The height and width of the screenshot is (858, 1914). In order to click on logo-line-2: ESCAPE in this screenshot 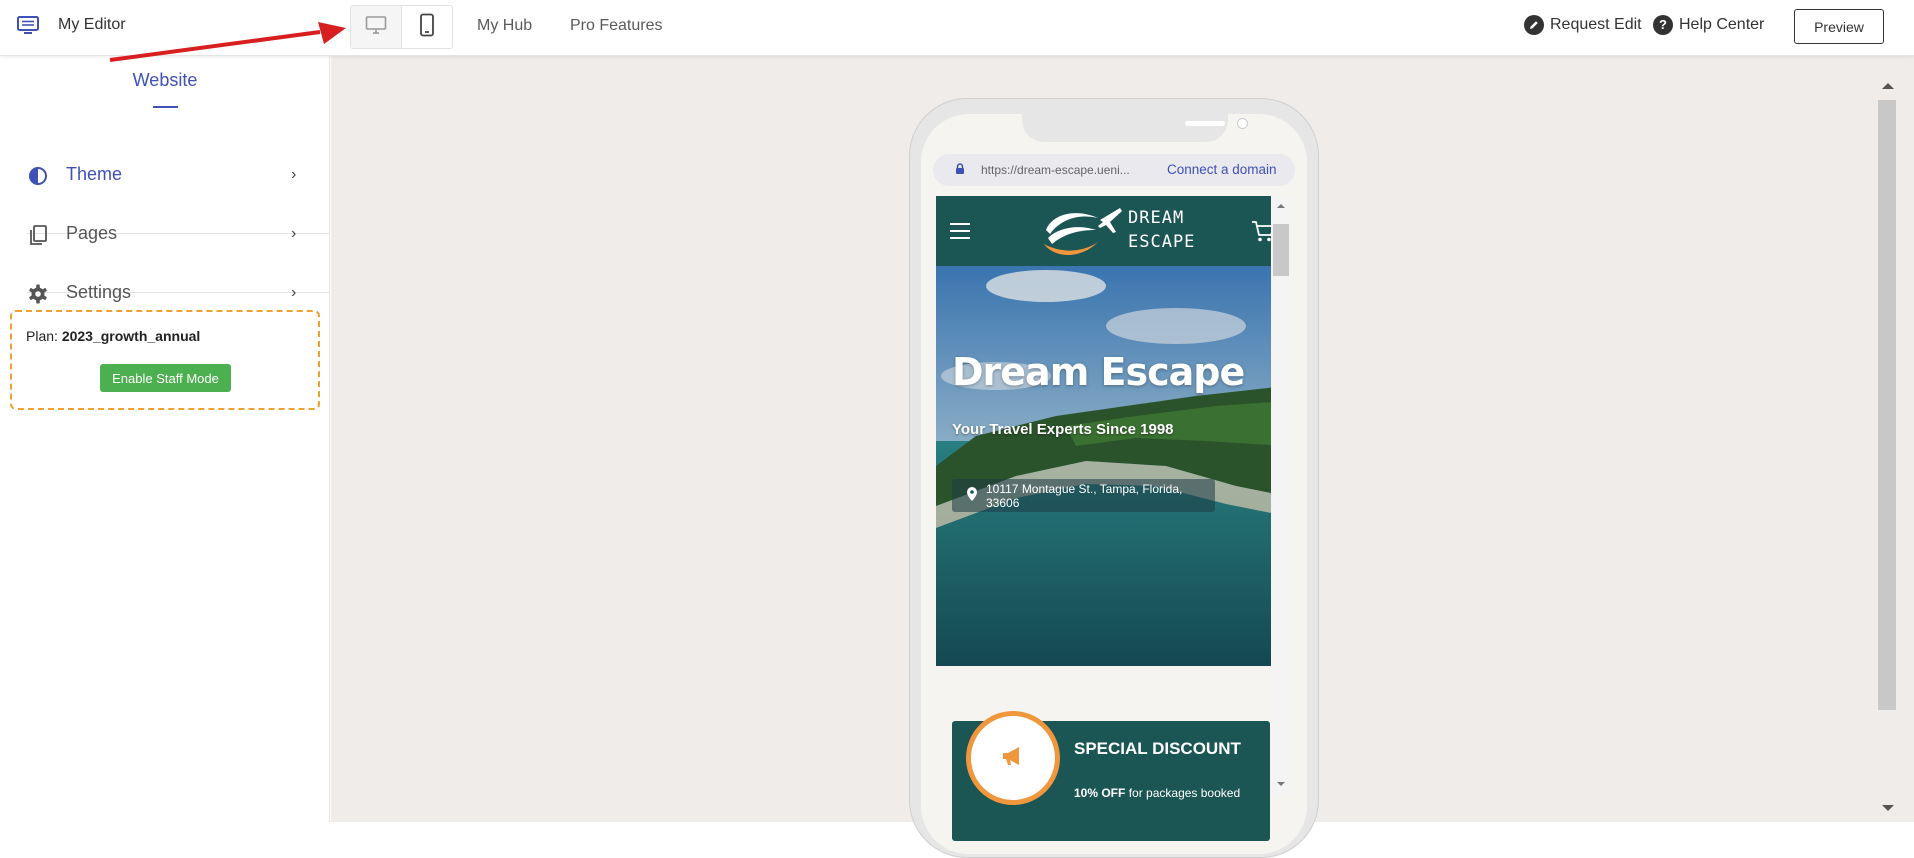, I will do `click(1162, 242)`.